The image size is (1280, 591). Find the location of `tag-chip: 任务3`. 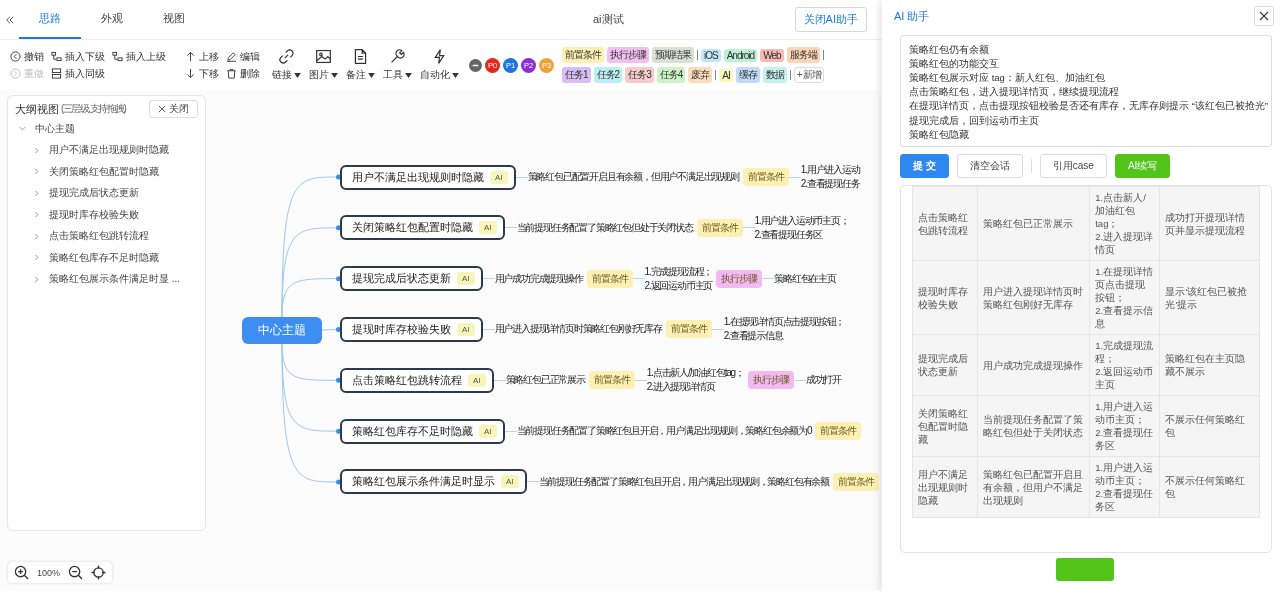

tag-chip: 任务3 is located at coordinates (639, 75).